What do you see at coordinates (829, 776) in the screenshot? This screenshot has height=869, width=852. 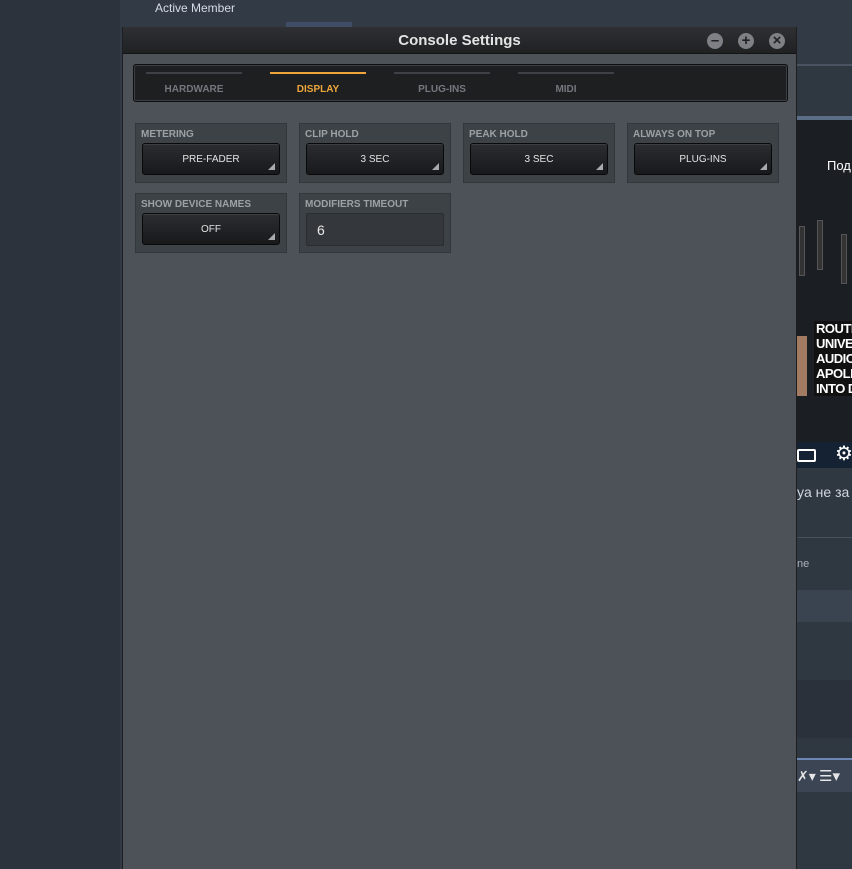 I see `align-icon: ☰▾` at bounding box center [829, 776].